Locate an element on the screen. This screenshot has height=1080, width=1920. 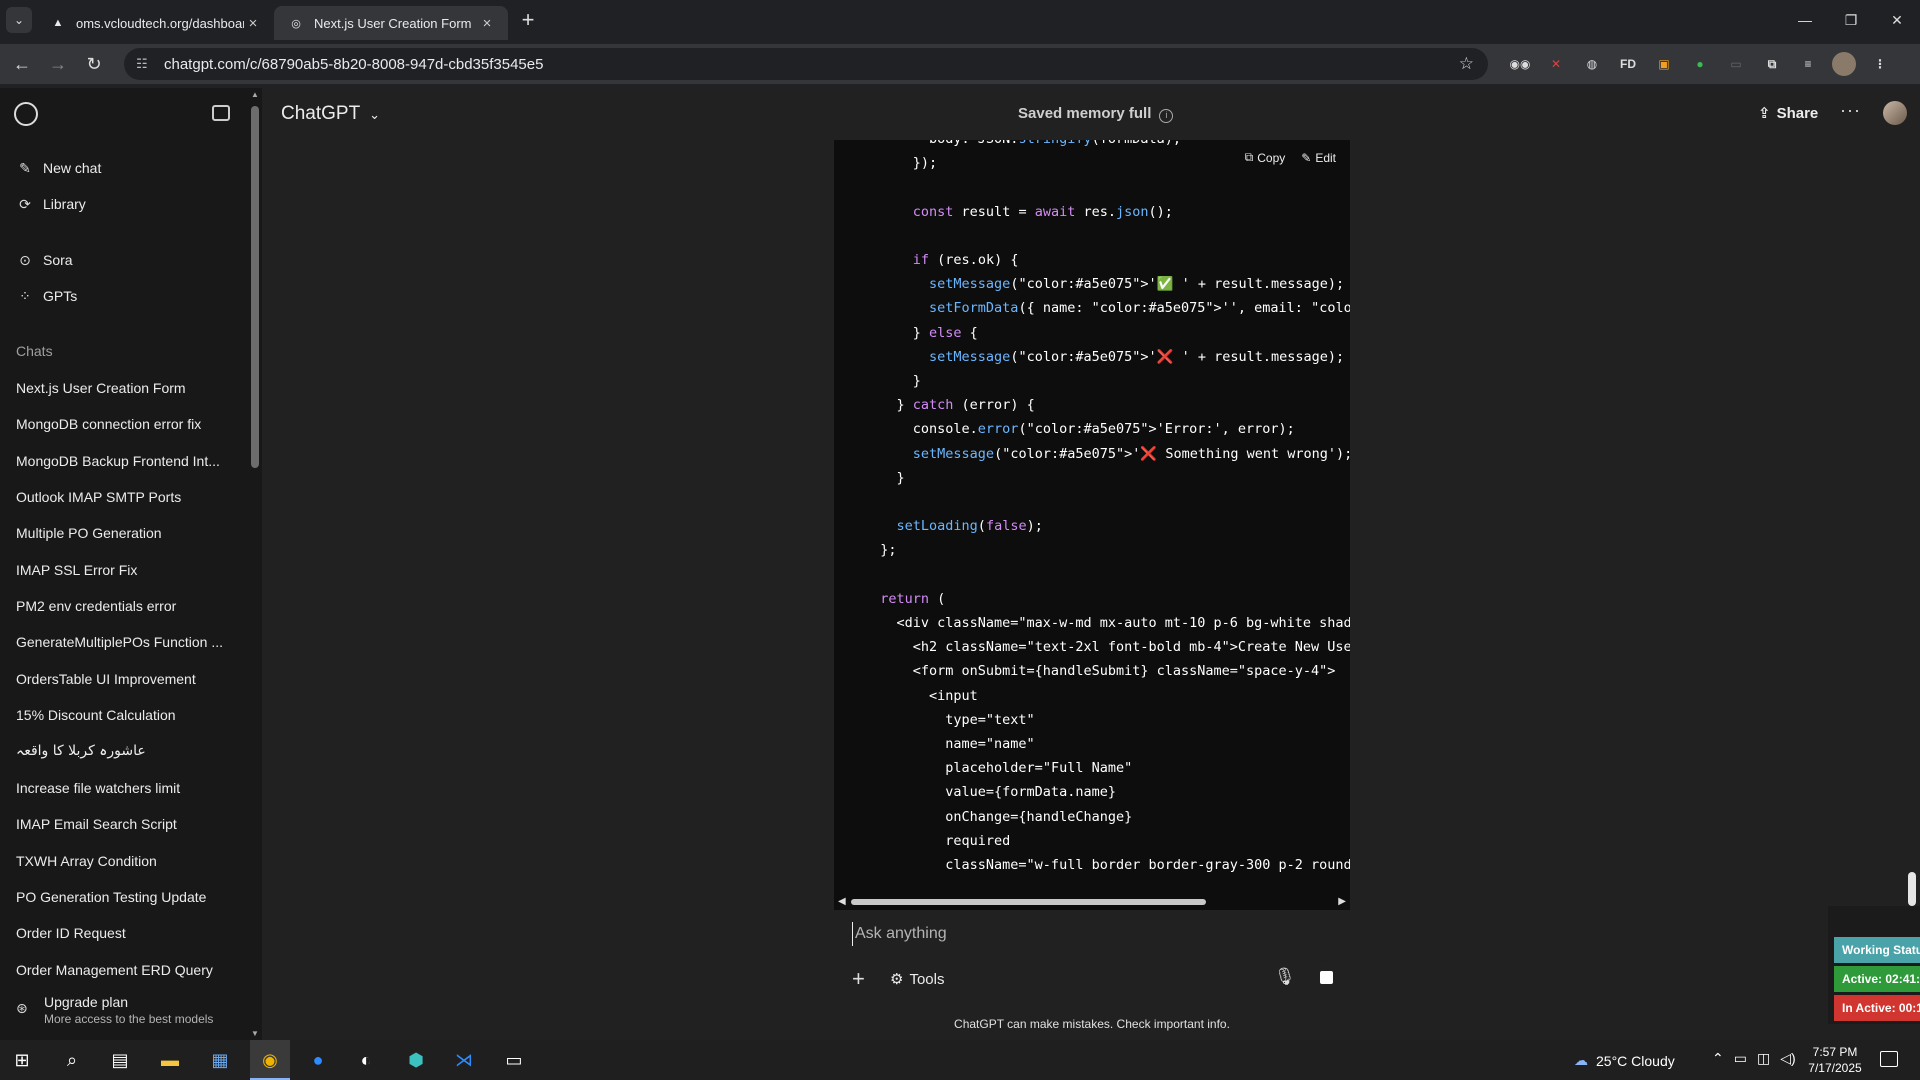
chat-item: PM2 env credentials error is located at coordinates (121, 606).